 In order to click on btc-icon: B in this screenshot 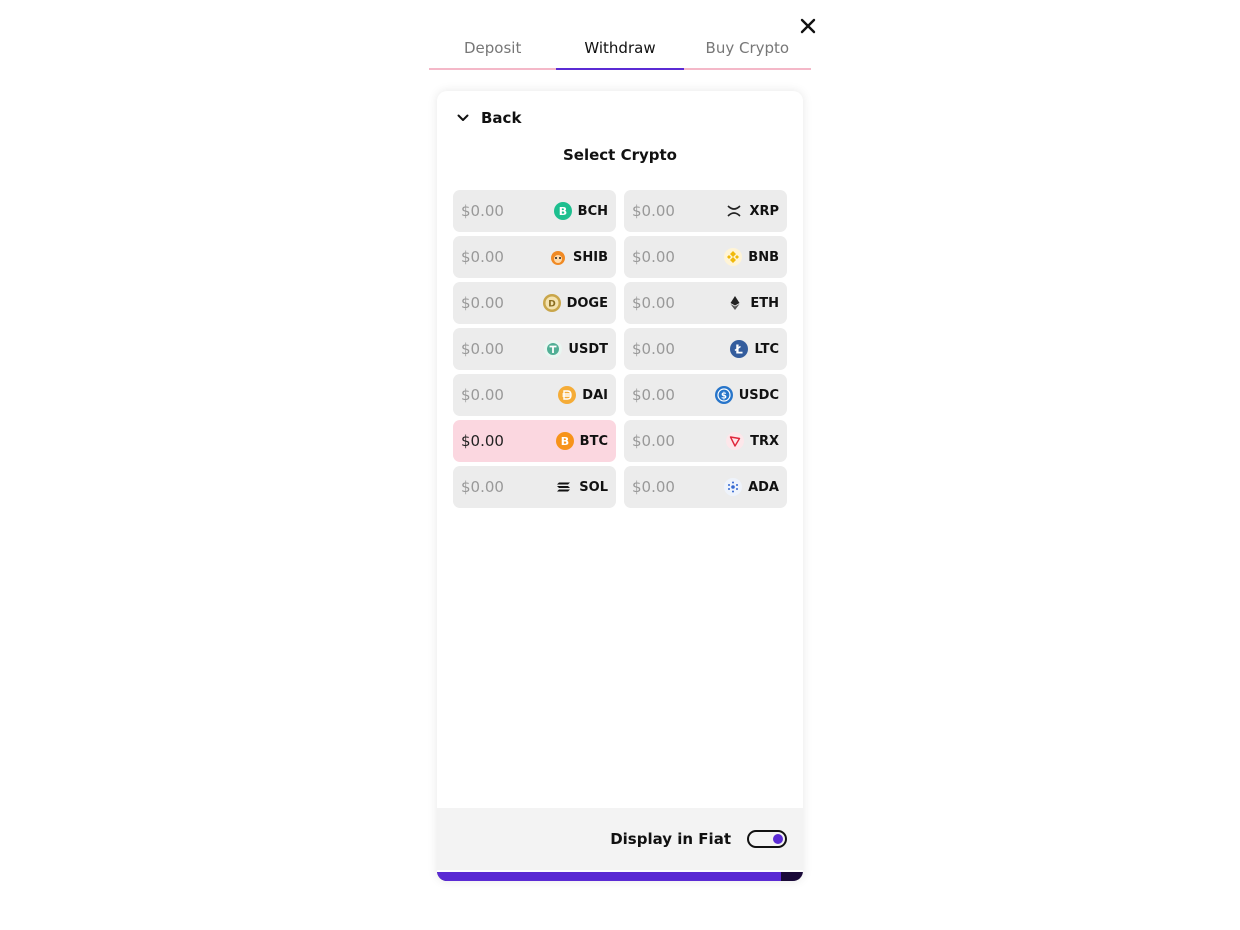, I will do `click(564, 441)`.